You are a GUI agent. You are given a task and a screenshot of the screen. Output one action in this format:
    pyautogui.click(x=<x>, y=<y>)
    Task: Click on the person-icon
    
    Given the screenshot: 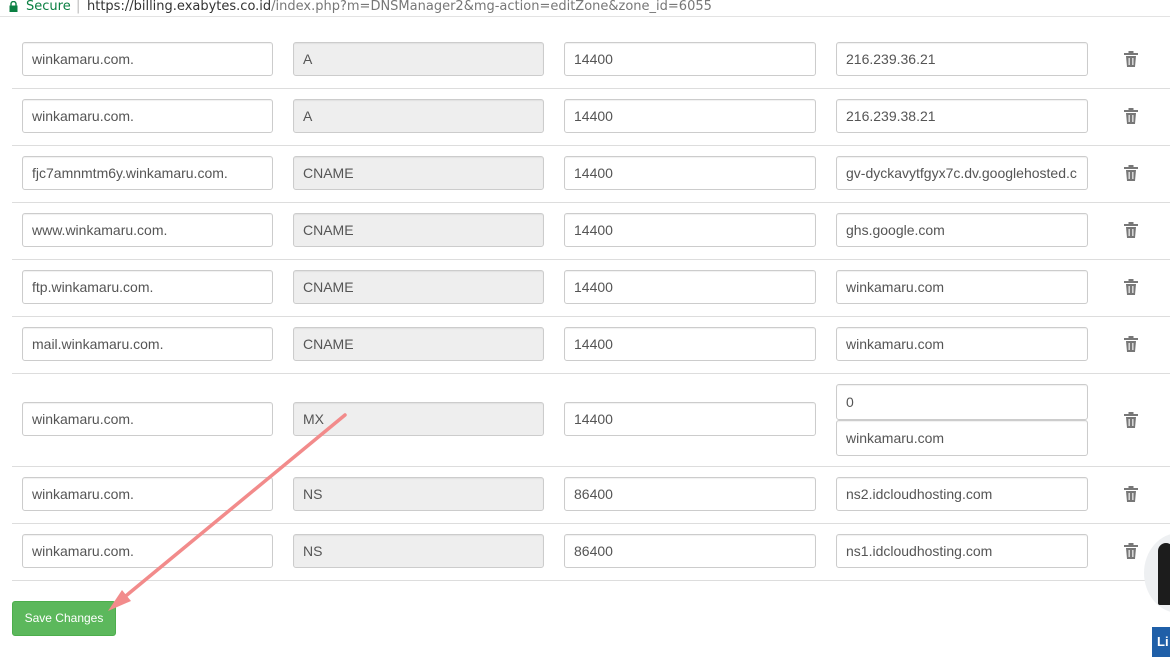 What is the action you would take?
    pyautogui.click(x=1164, y=574)
    